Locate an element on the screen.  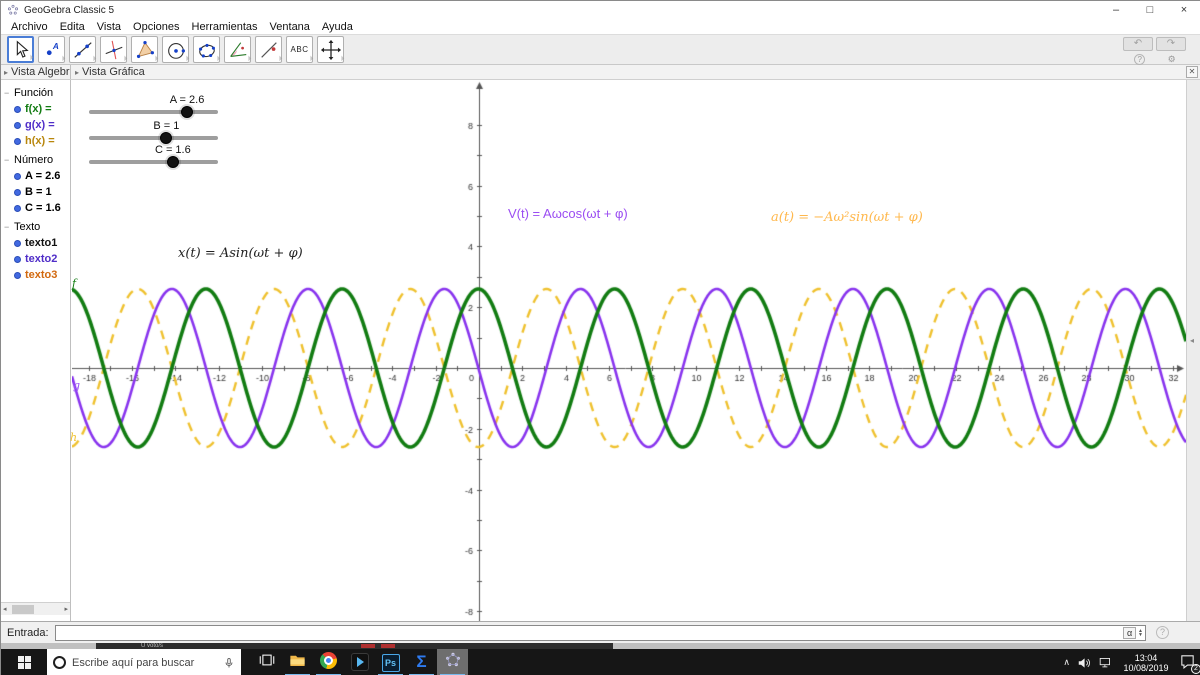
tool-circle is located at coordinates (175, 49).